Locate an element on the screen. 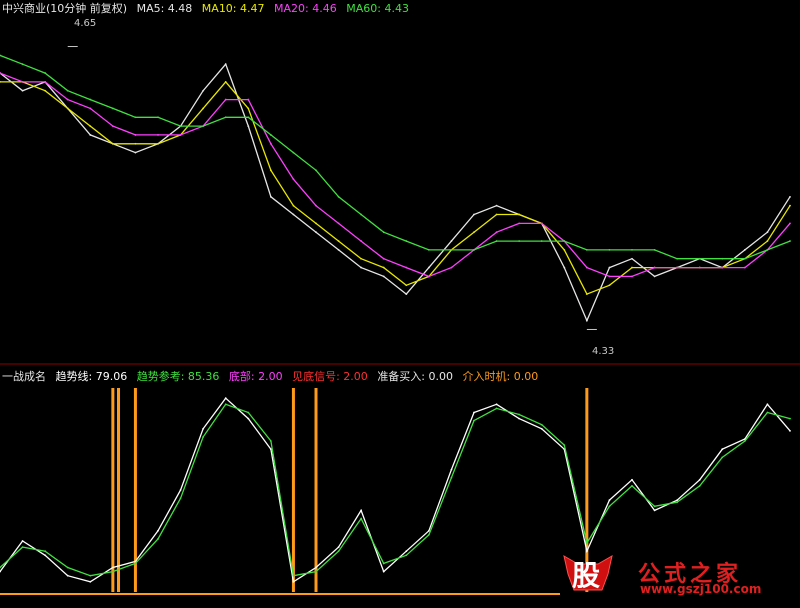 This screenshot has height=608, width=800. indicator-name: 一战成名 is located at coordinates (24, 376).